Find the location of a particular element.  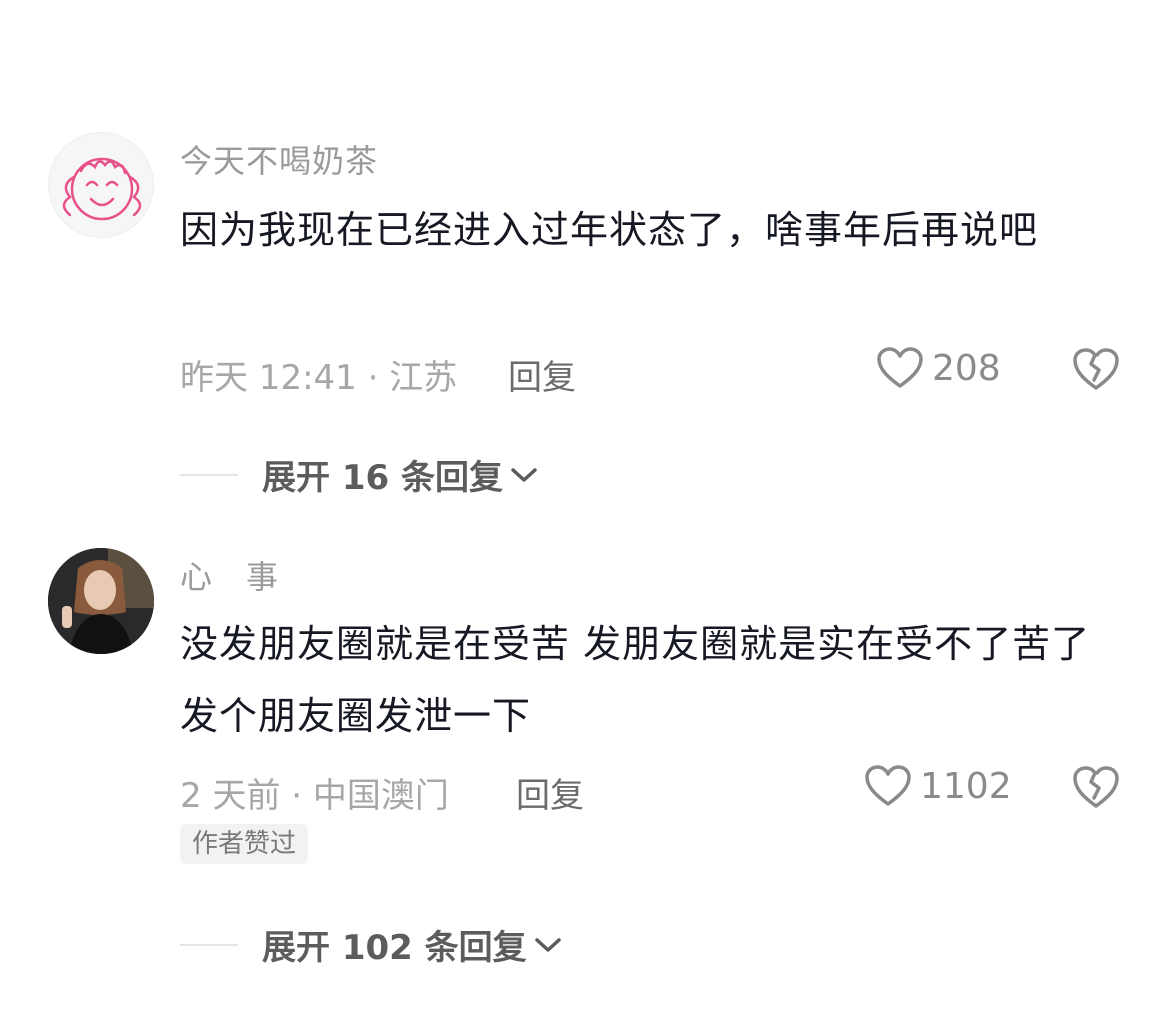

username: 今天不喝奶茶 is located at coordinates (279, 159).